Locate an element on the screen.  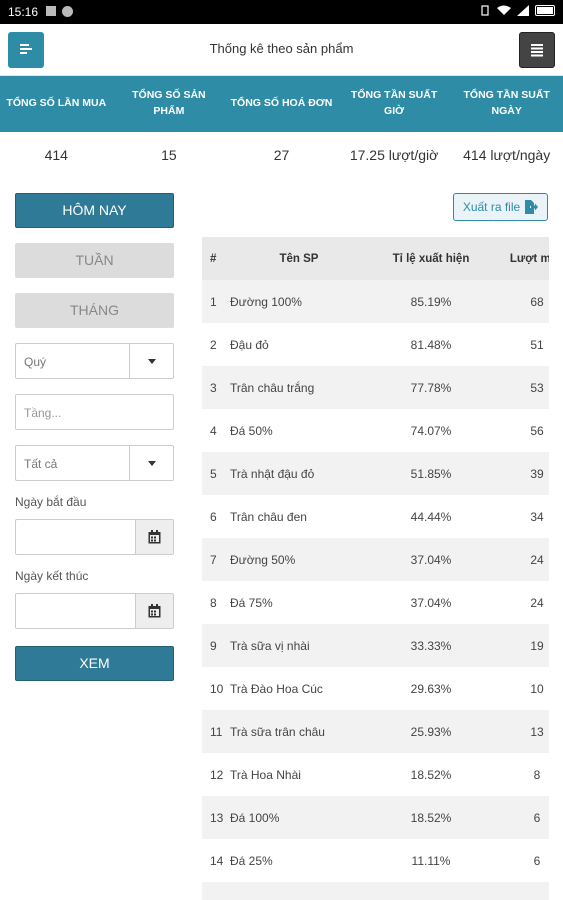
row-index: 3 is located at coordinates (213, 387).